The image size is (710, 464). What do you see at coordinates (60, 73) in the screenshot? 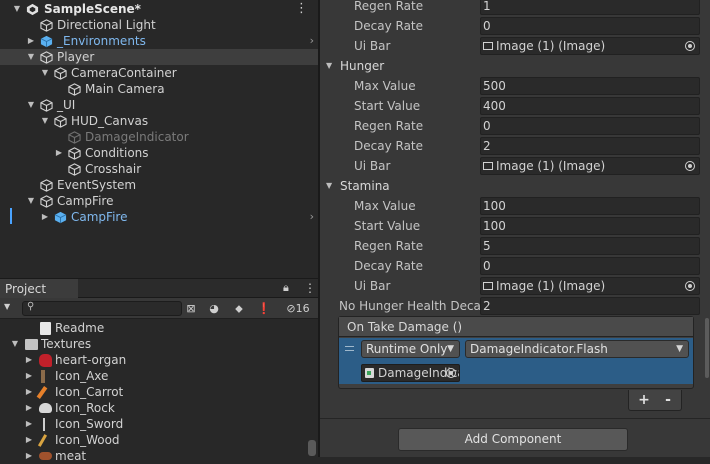
I see `gameobject-icon` at bounding box center [60, 73].